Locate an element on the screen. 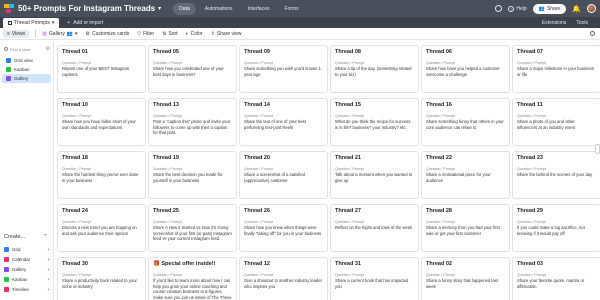 The height and width of the screenshot is (300, 600). filter-button: ▽ Filter is located at coordinates (145, 34).